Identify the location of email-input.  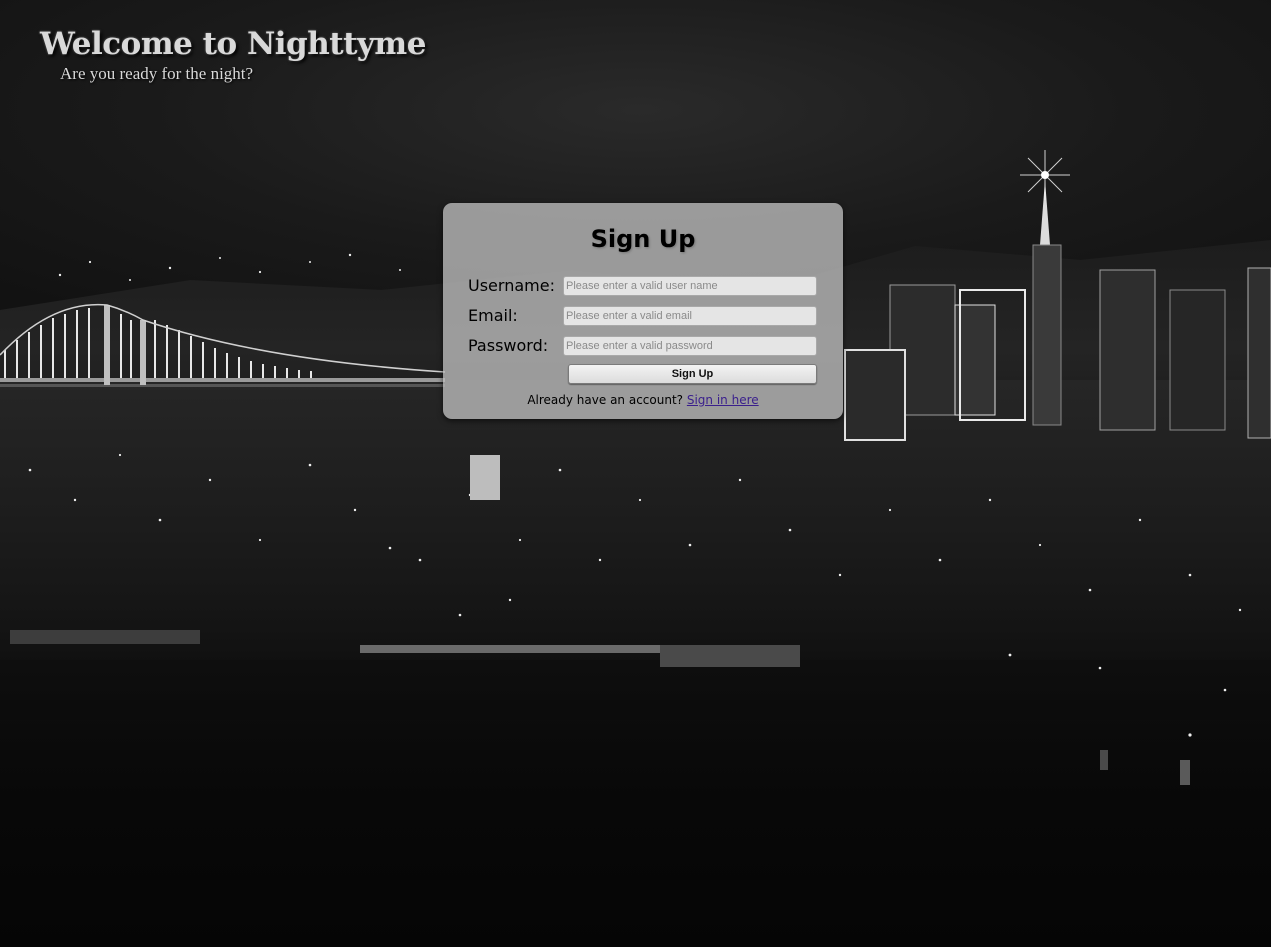
(690, 316).